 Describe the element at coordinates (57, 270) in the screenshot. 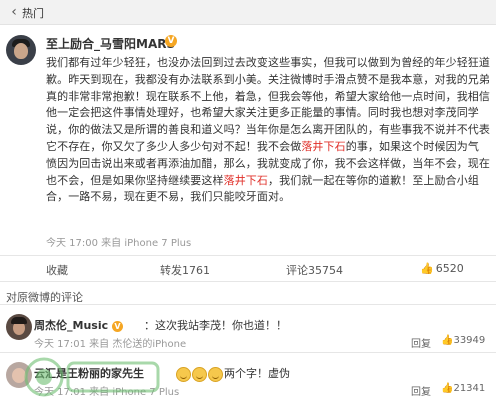

I see `collect-button: 收藏` at that location.